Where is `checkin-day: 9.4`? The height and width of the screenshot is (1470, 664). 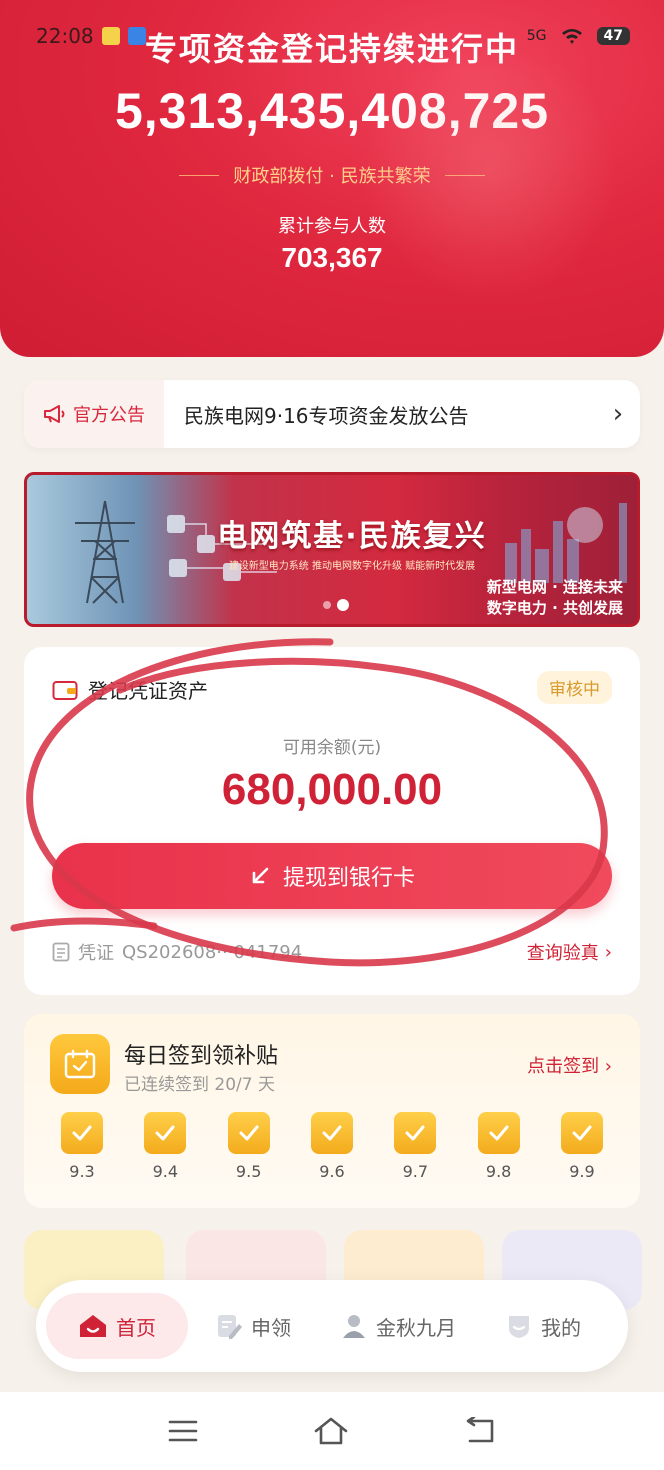 checkin-day: 9.4 is located at coordinates (165, 1146).